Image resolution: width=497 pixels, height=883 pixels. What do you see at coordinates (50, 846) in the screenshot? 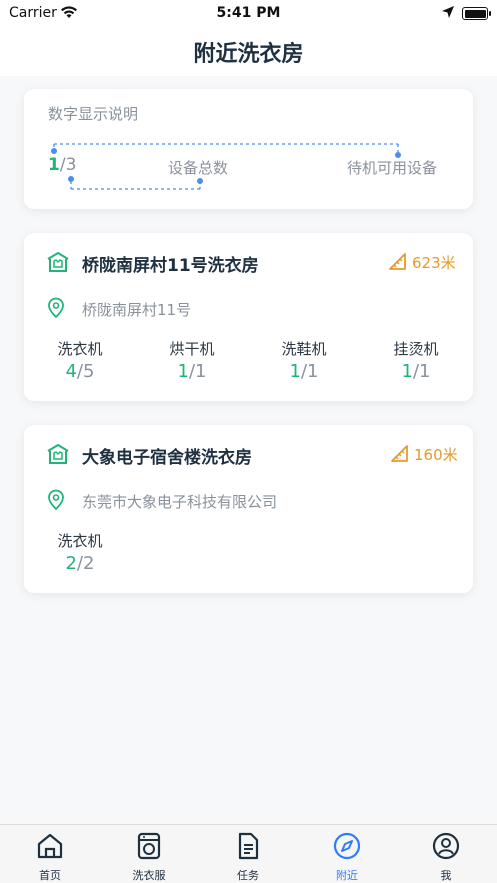
I see `home-icon` at bounding box center [50, 846].